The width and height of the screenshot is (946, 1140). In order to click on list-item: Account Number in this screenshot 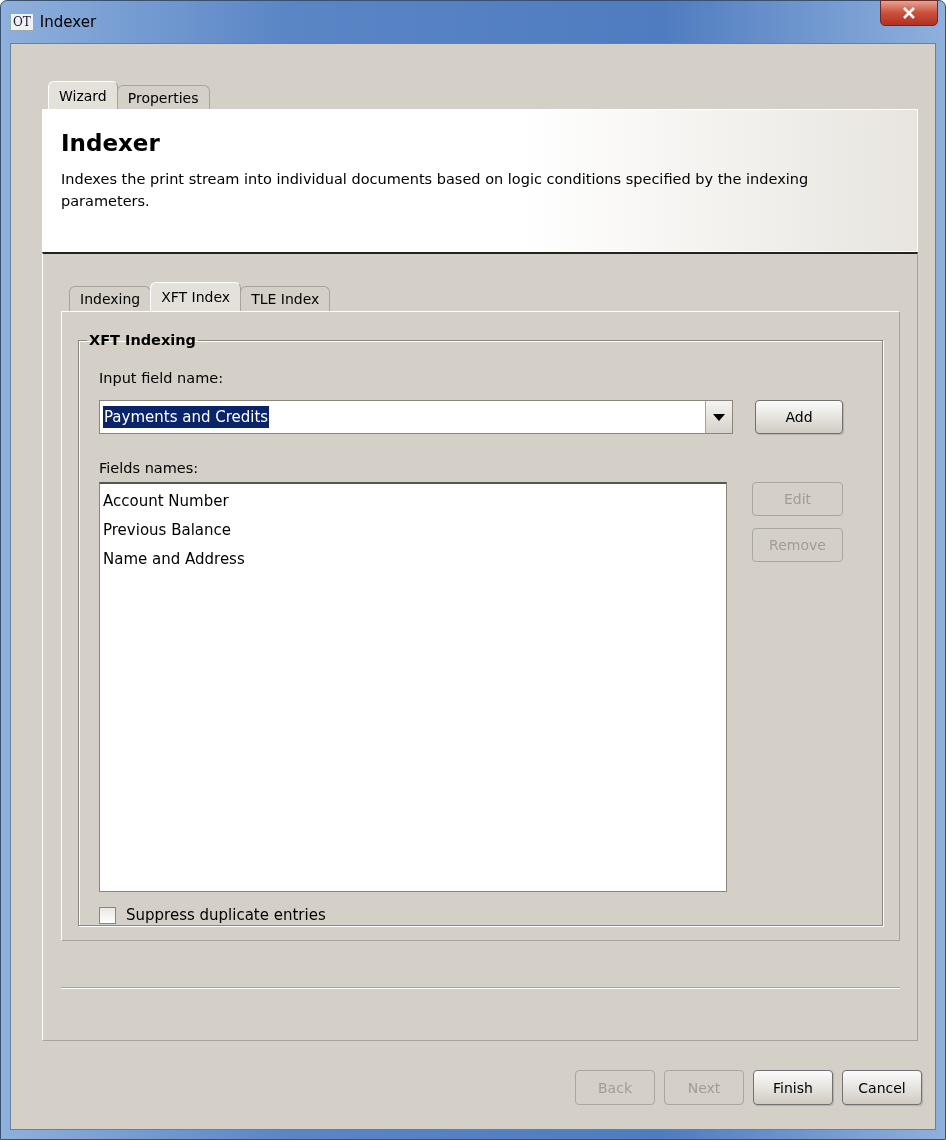, I will do `click(413, 501)`.